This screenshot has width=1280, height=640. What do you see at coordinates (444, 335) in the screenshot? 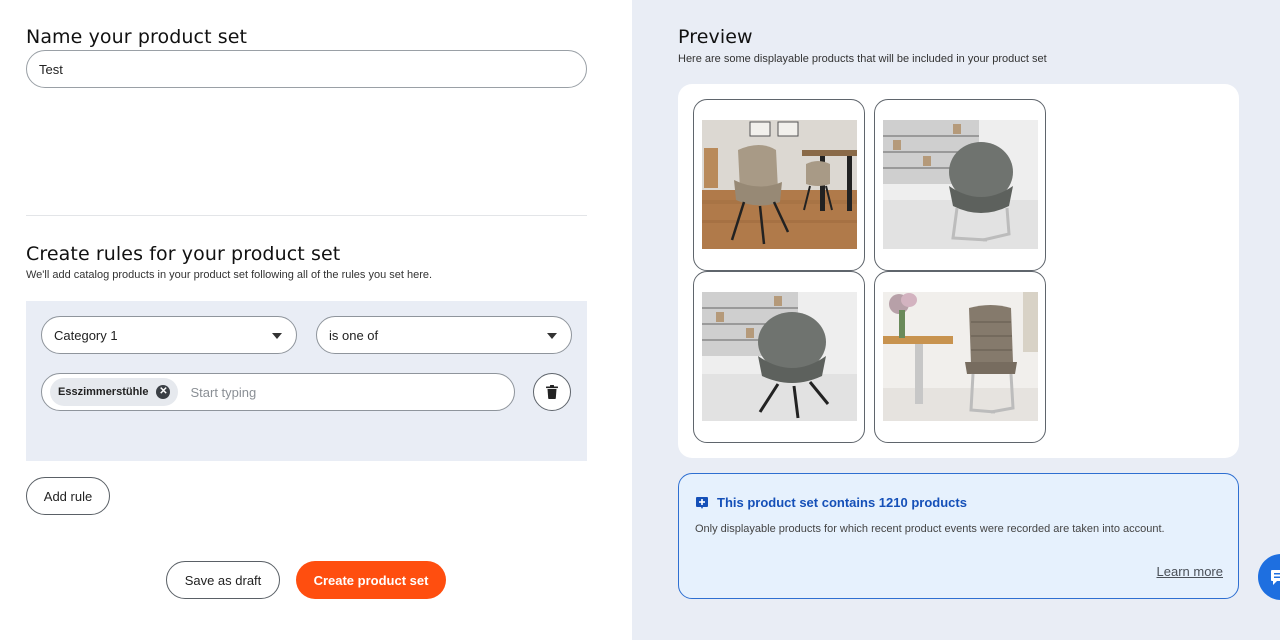
I see `rule-operator-select: is one of` at bounding box center [444, 335].